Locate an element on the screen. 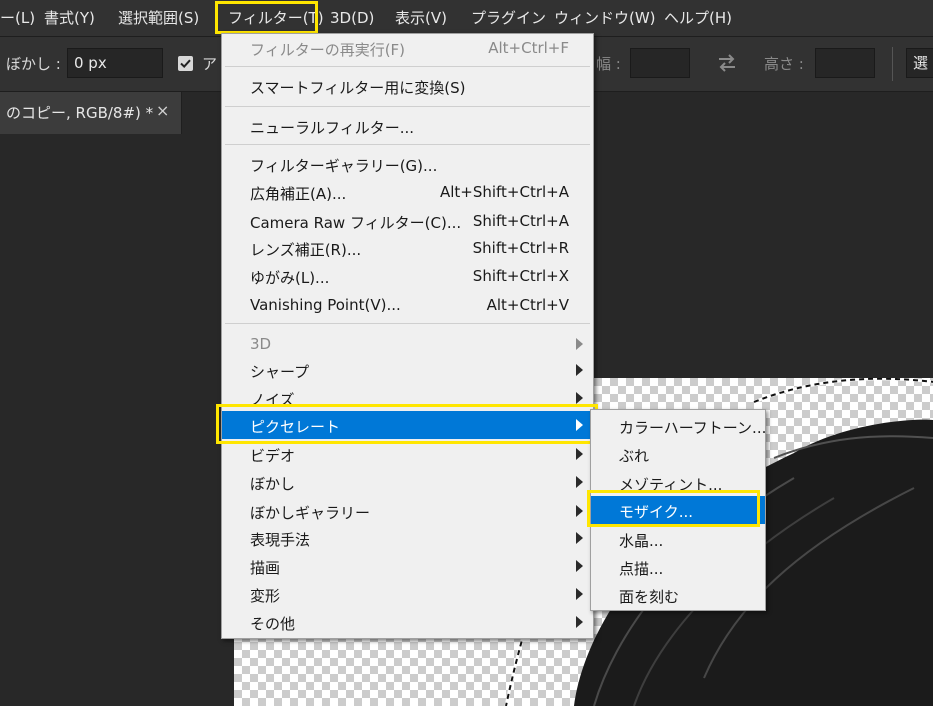 The image size is (933, 706). menu-window: ウィンドウ(W) is located at coordinates (605, 18).